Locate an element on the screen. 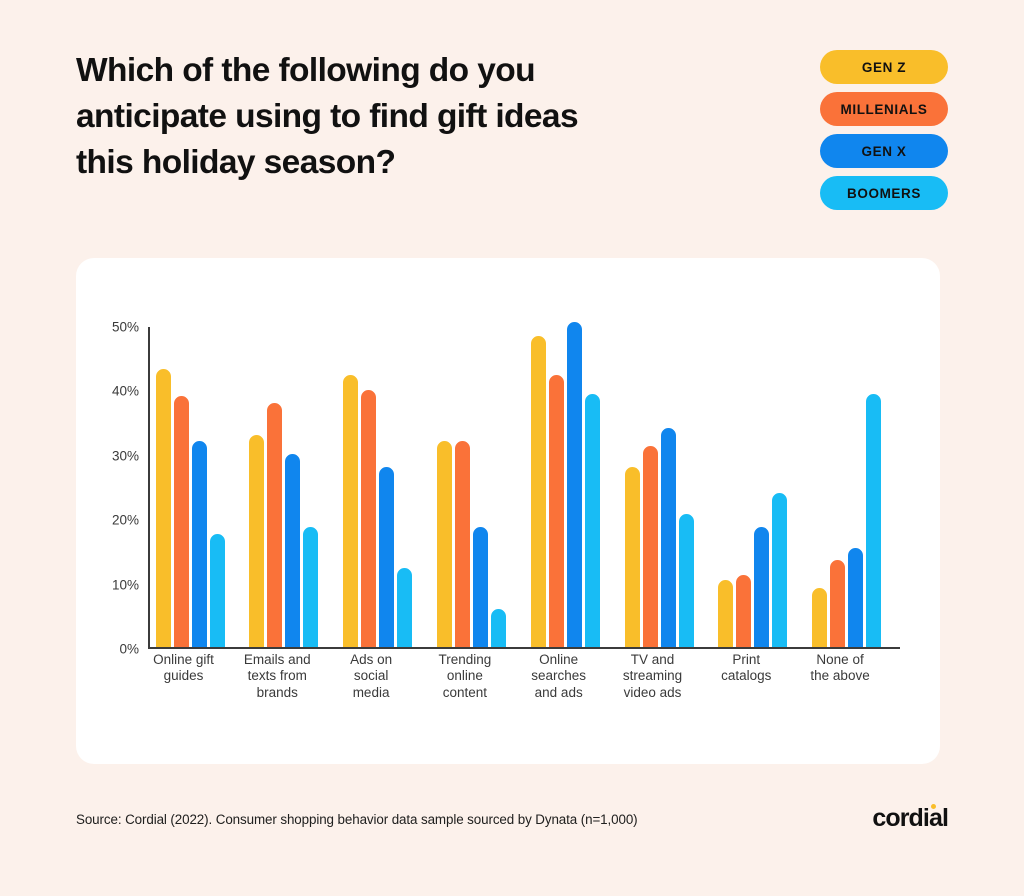 The width and height of the screenshot is (1024, 896). legend-item-gen-z: GEN Z is located at coordinates (884, 67).